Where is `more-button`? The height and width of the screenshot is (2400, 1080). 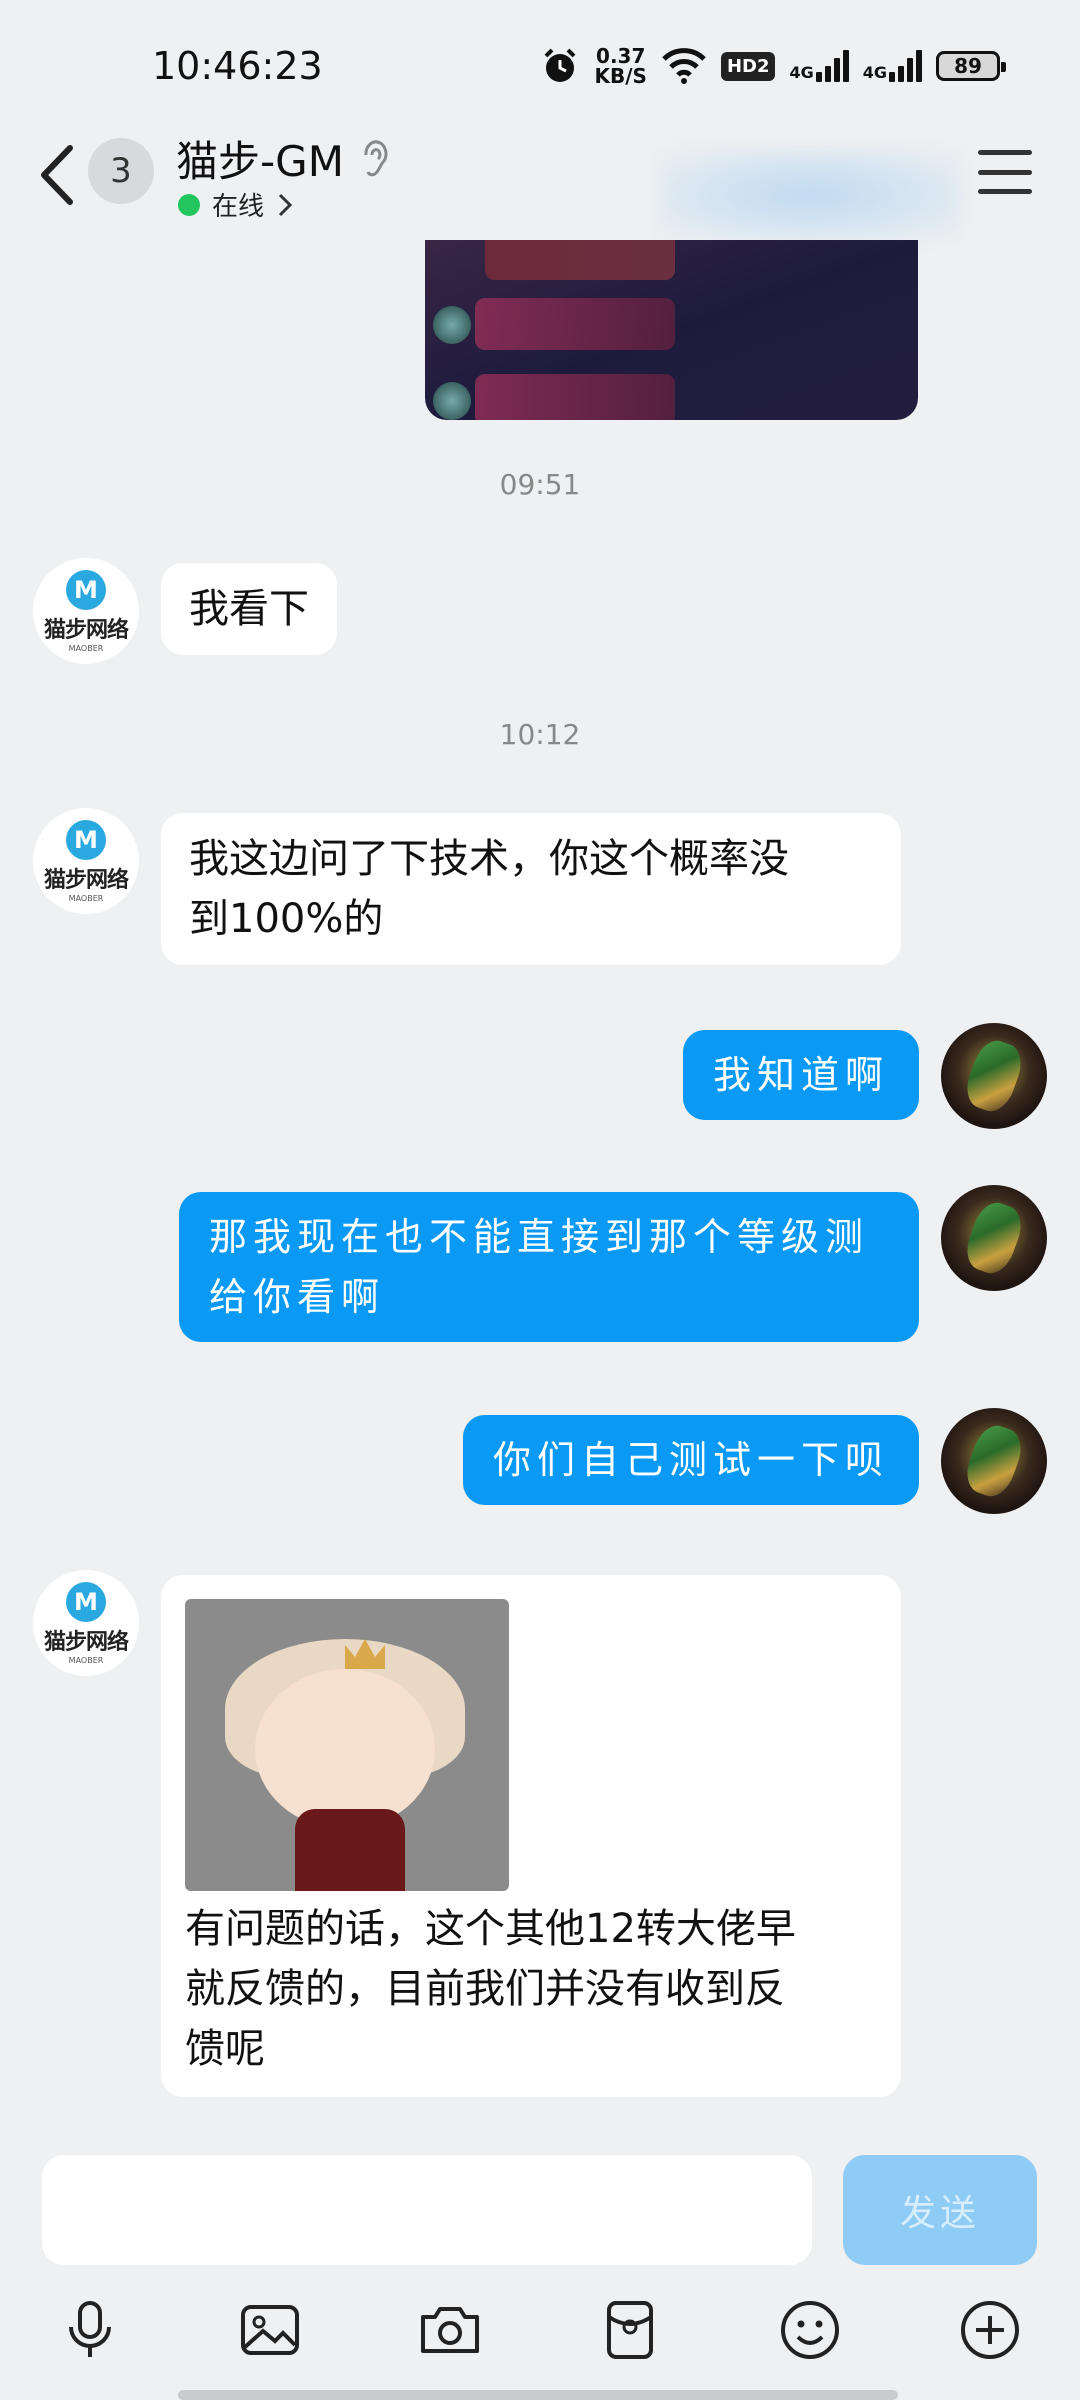 more-button is located at coordinates (990, 2330).